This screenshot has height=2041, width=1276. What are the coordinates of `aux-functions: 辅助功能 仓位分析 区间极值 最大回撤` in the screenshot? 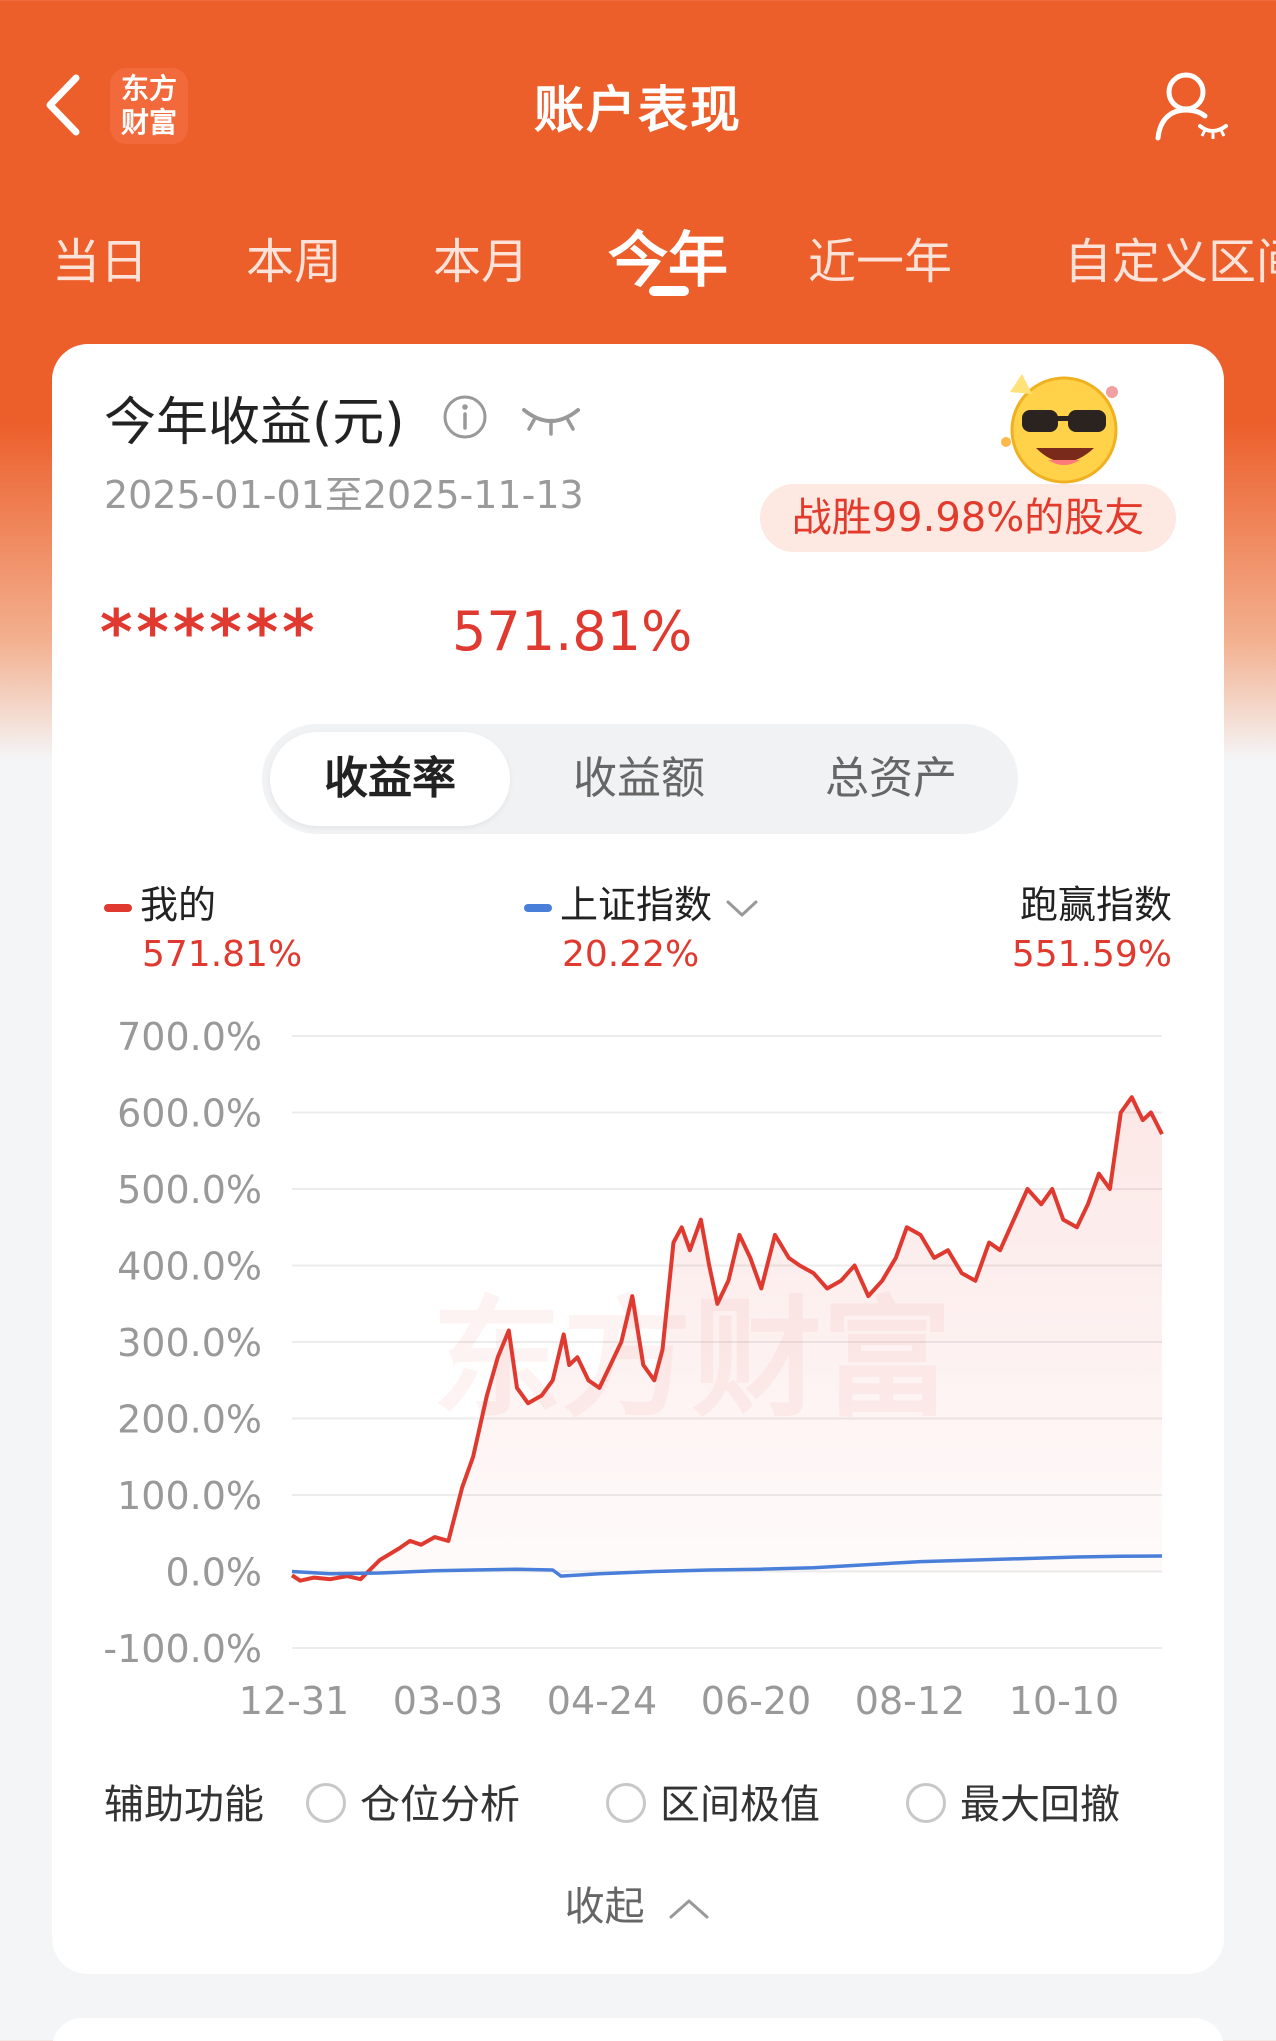 It's located at (654, 1802).